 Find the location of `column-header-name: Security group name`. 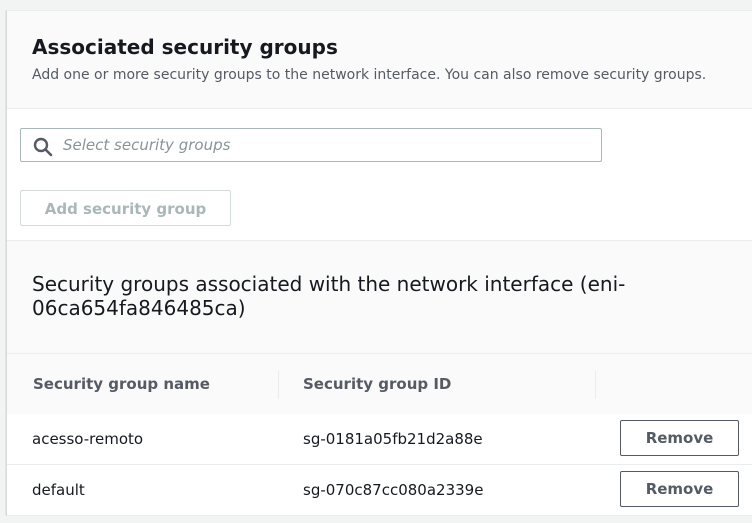

column-header-name: Security group name is located at coordinates (121, 384).